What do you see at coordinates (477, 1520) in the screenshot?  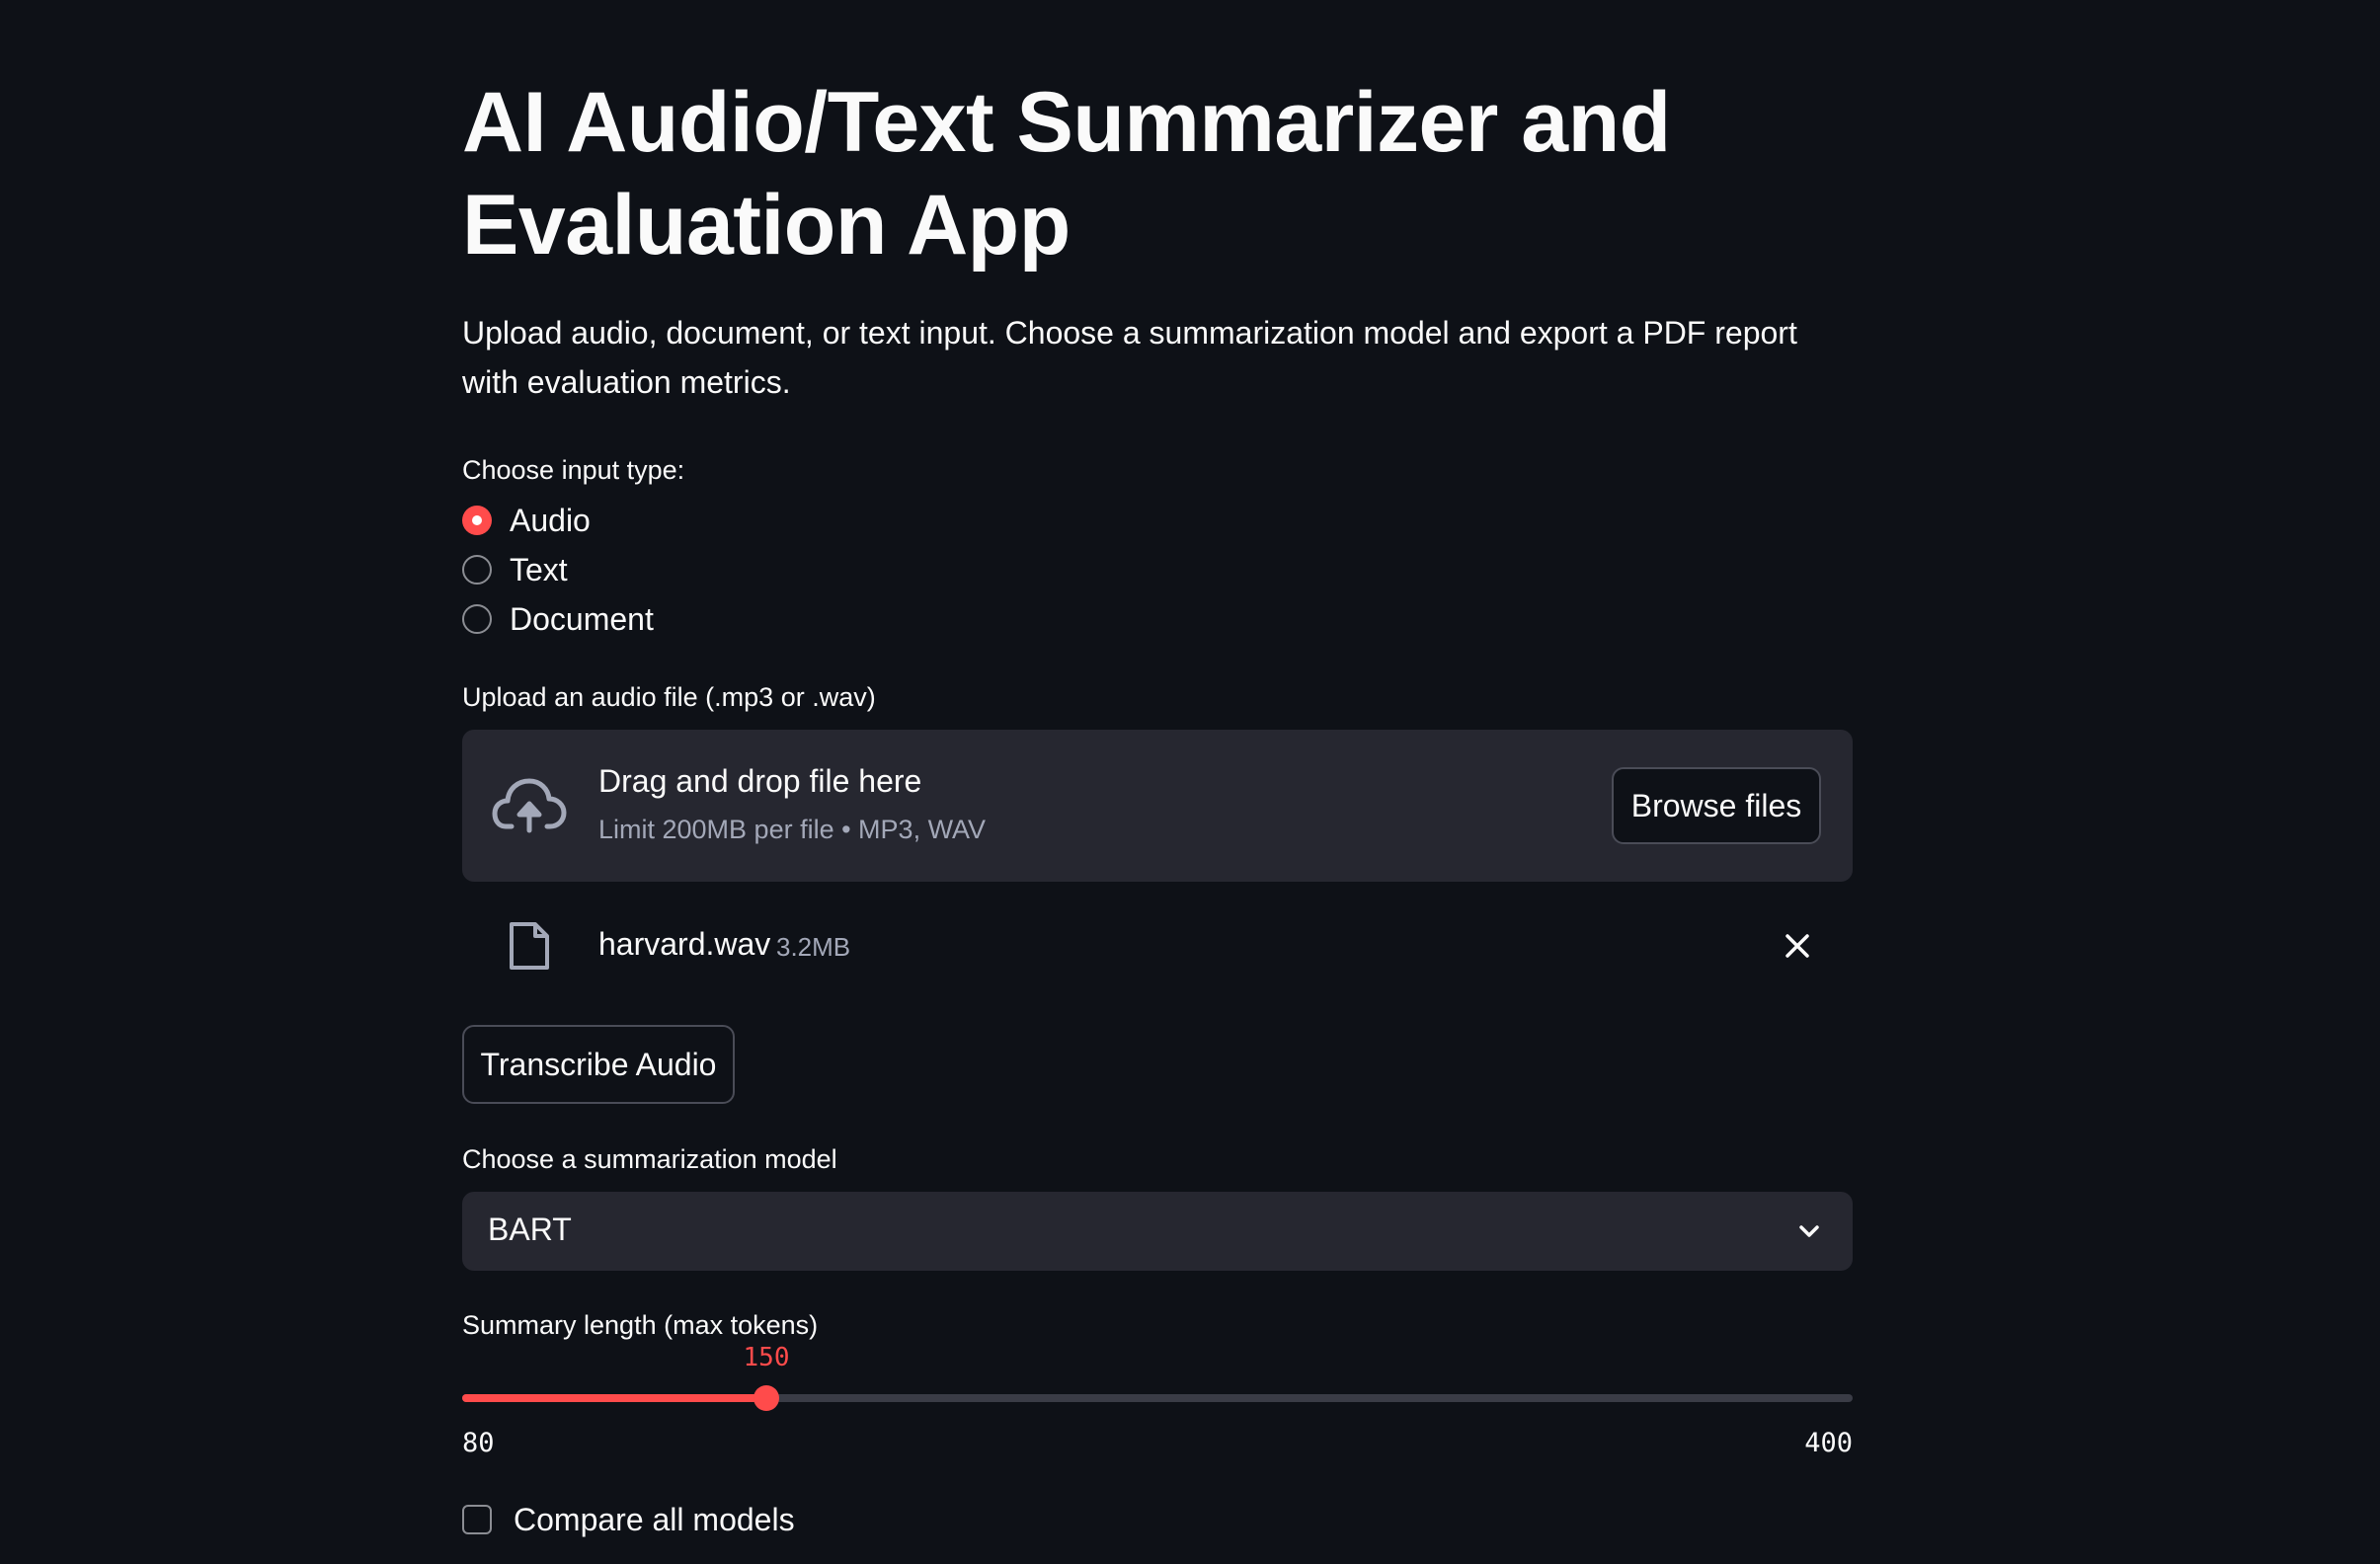 I see `compare-models-checkbox` at bounding box center [477, 1520].